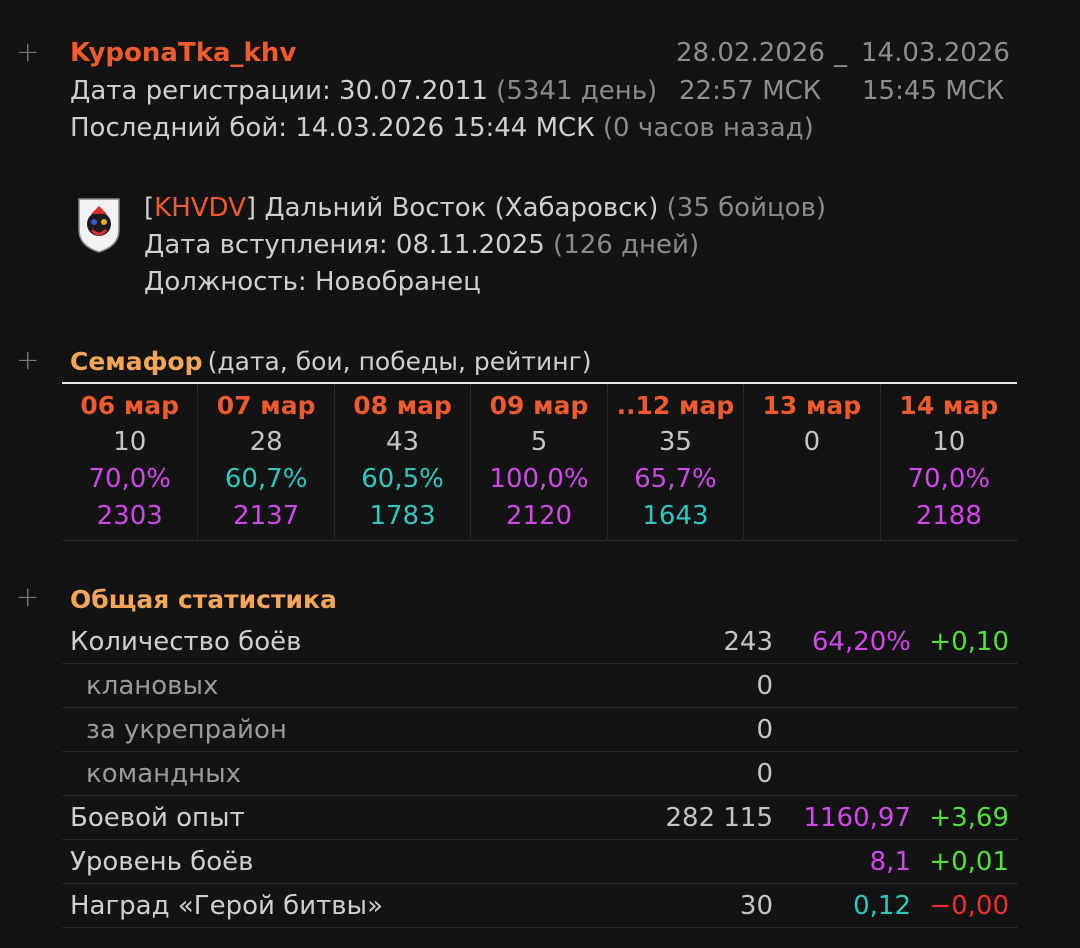 The width and height of the screenshot is (1080, 948). What do you see at coordinates (750, 91) in the screenshot?
I see `range-start-time: 22:57 МСК` at bounding box center [750, 91].